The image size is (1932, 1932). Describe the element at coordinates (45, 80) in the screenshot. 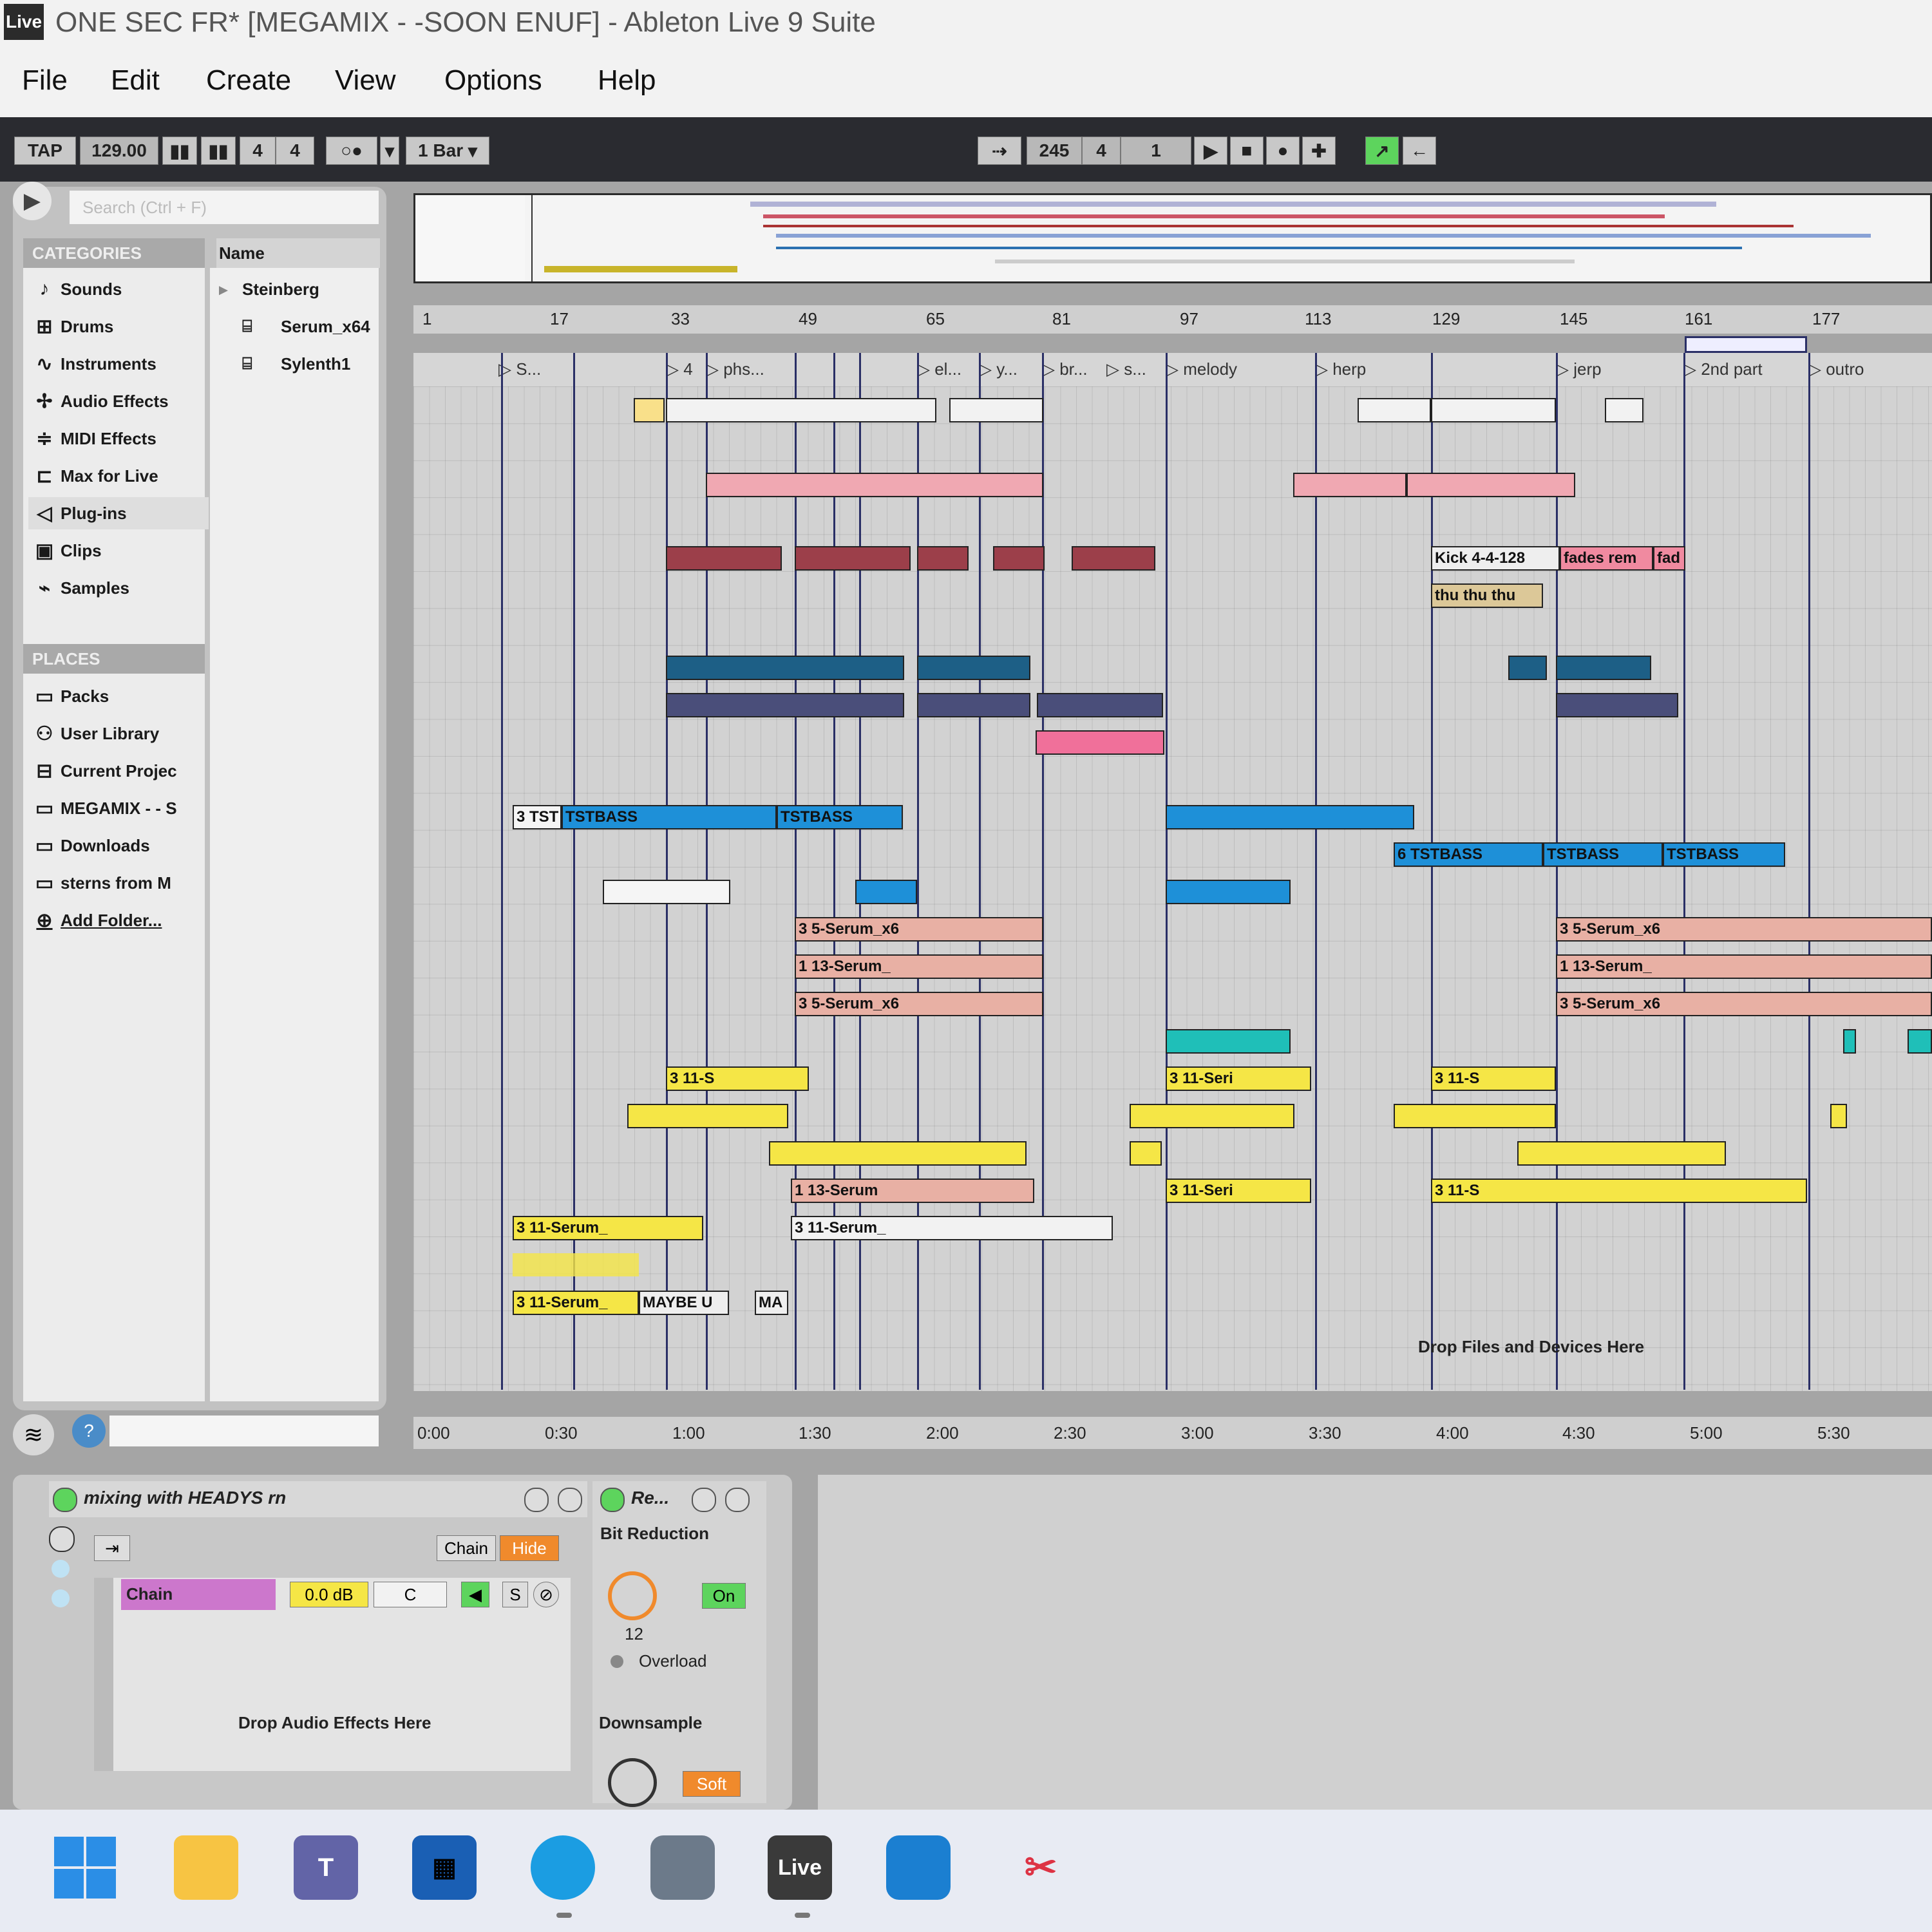

I see `menu-file: File` at that location.